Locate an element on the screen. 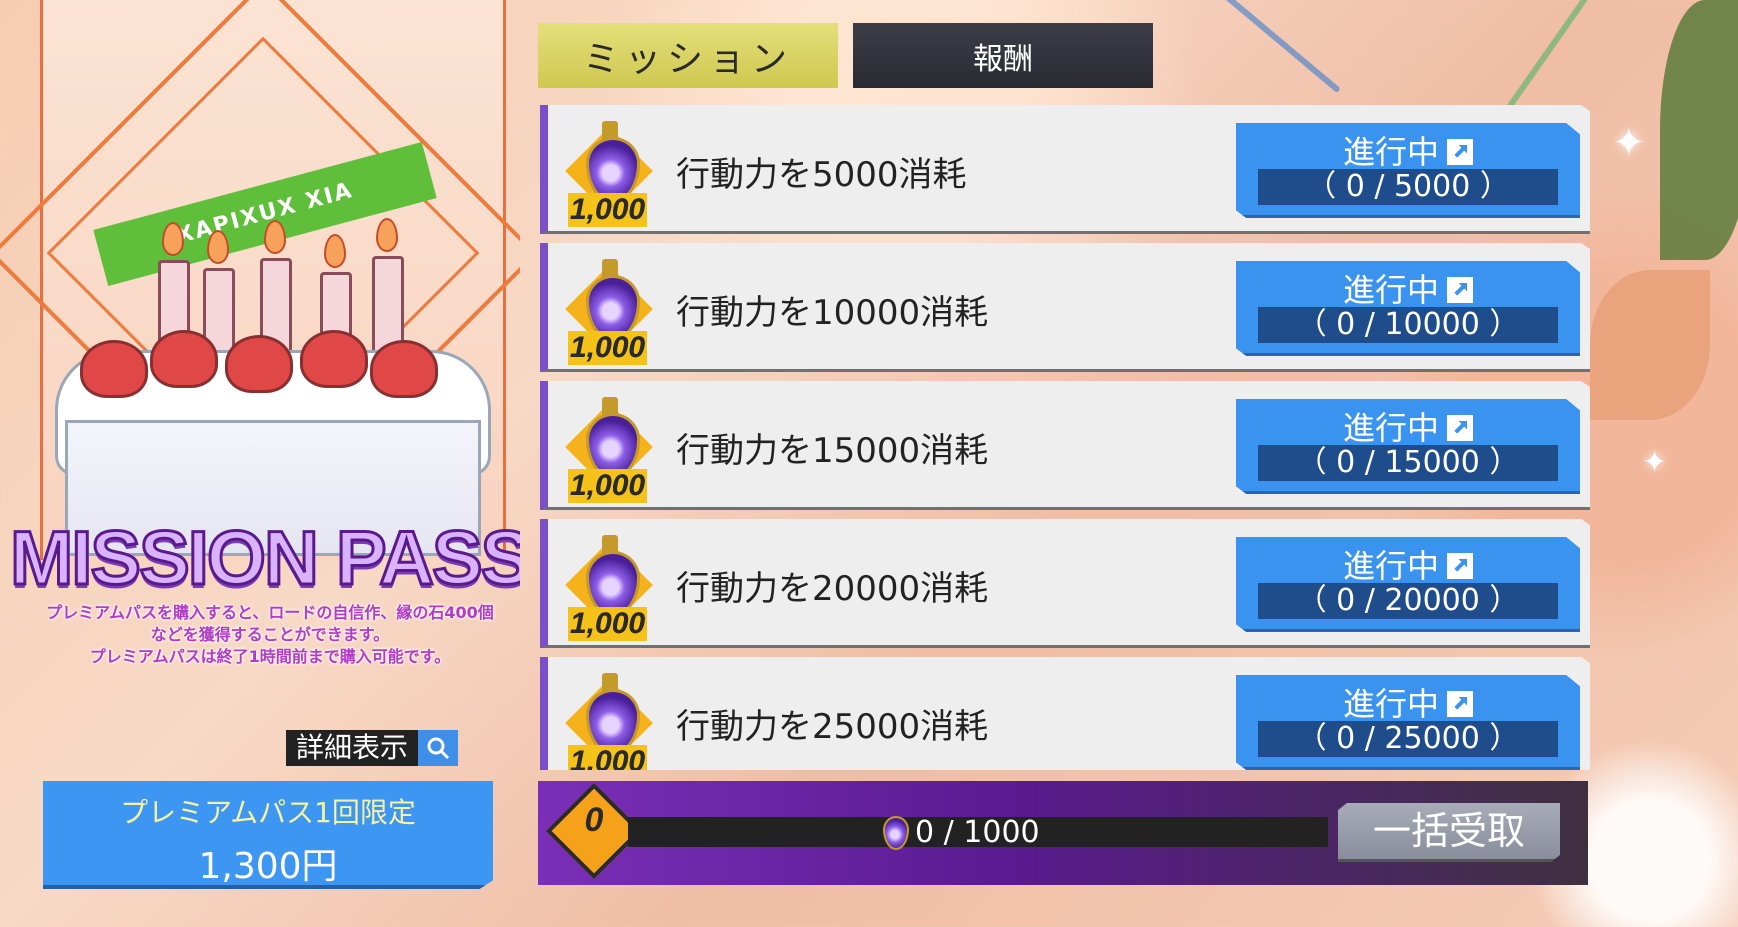 This screenshot has height=927, width=1738. claim-all-button: 一括受取 is located at coordinates (1449, 832).